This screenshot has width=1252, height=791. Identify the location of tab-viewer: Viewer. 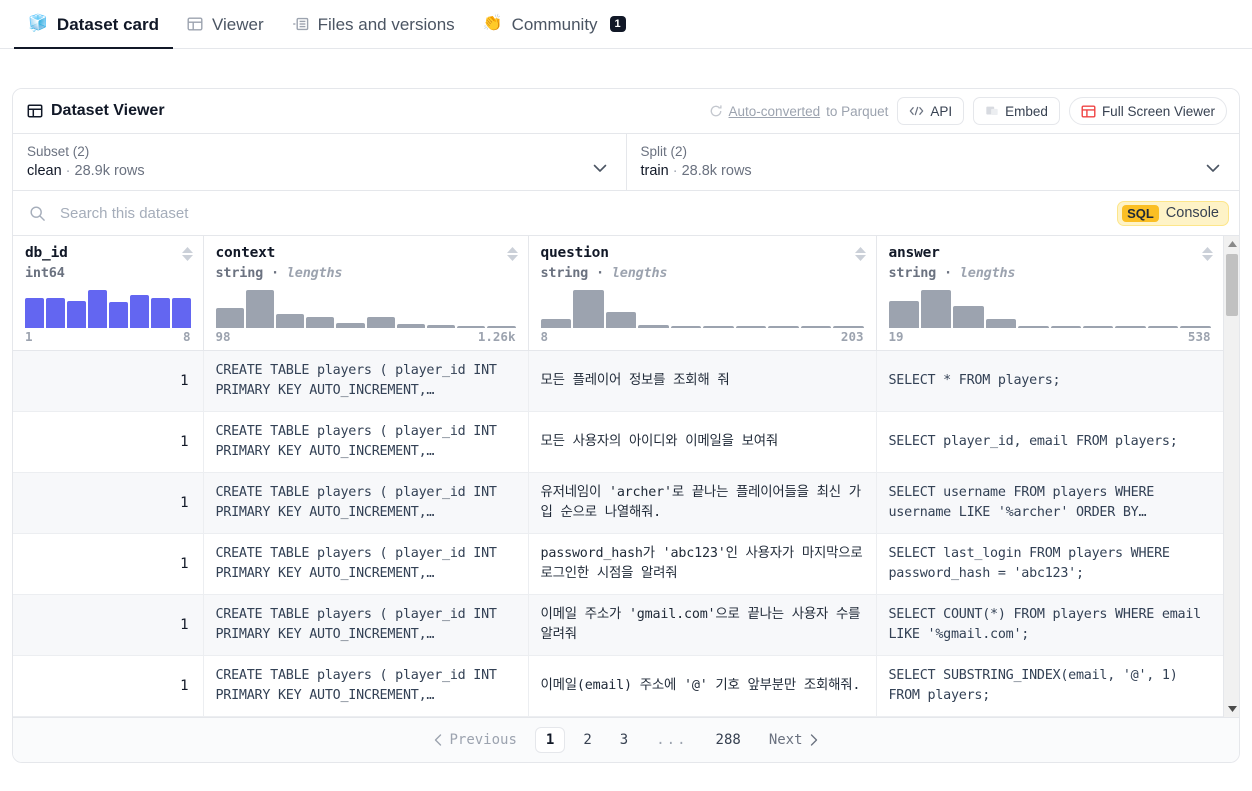
(225, 24).